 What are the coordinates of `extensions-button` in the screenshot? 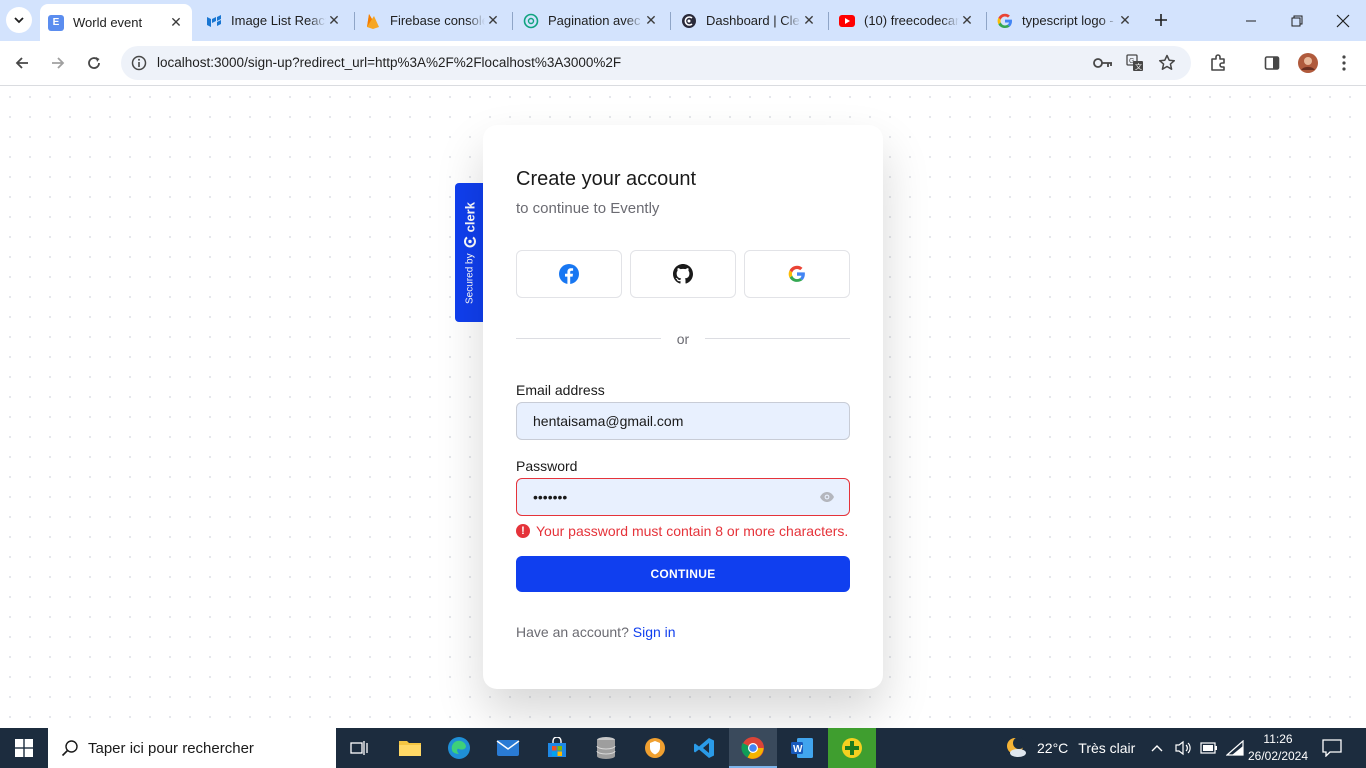 It's located at (1218, 63).